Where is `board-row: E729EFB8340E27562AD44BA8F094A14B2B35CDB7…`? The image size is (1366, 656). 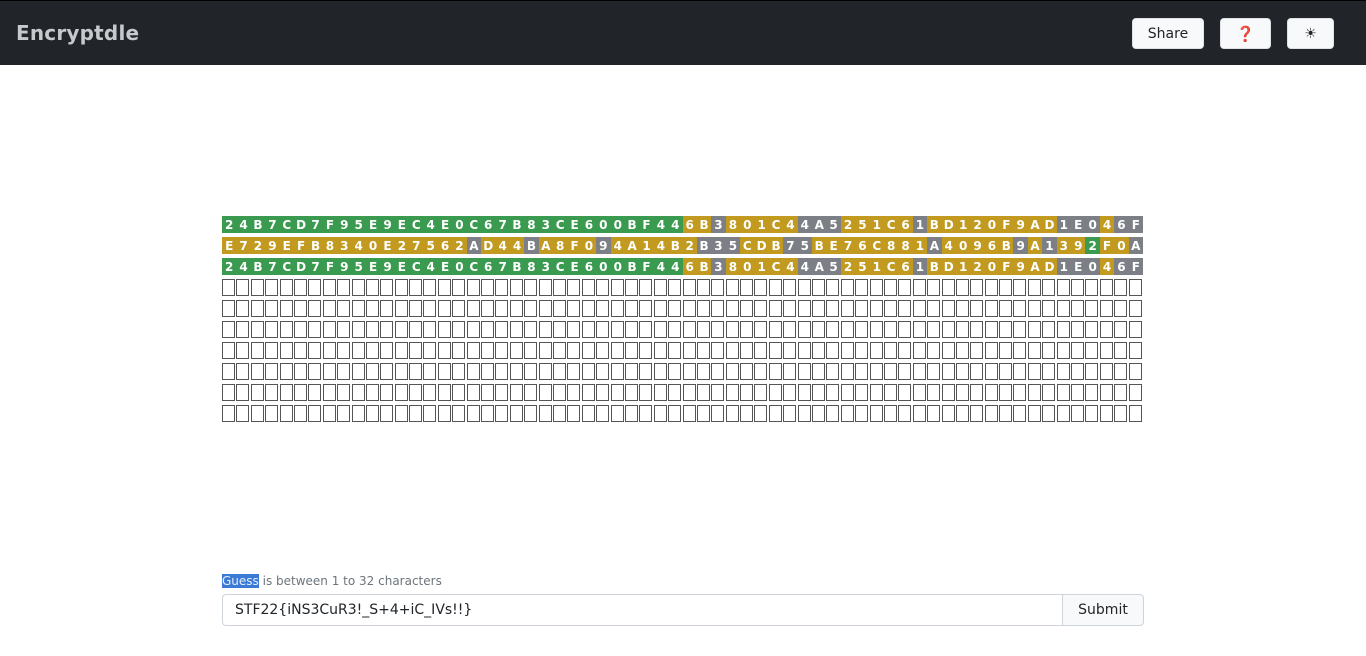
board-row: E729EFB8340E27562AD44BA8F094A14B2B35CDB7… is located at coordinates (682, 247).